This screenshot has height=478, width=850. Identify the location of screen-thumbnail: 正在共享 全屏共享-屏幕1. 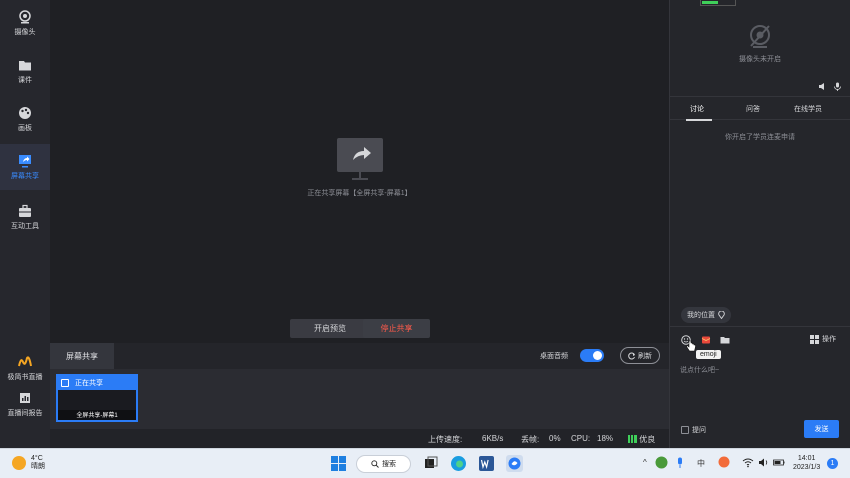
(97, 398).